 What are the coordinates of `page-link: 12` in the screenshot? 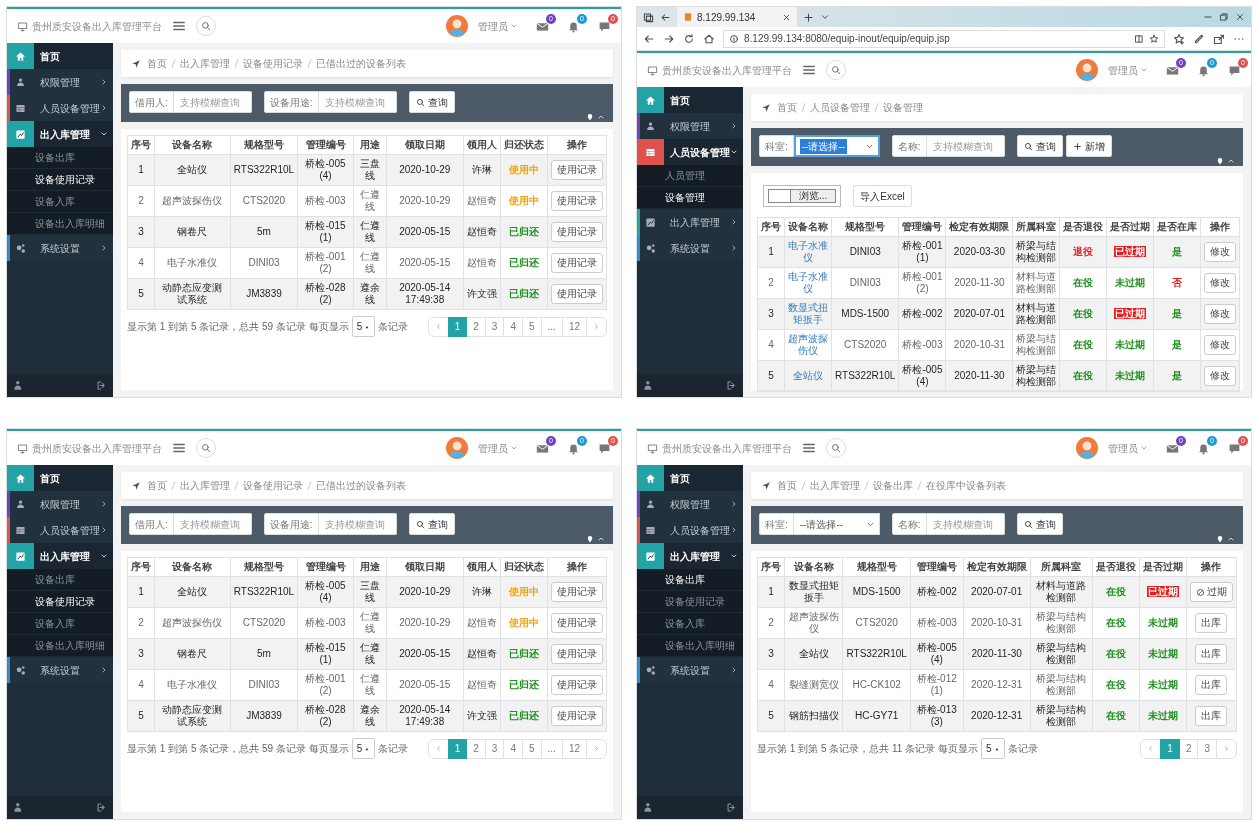 It's located at (574, 326).